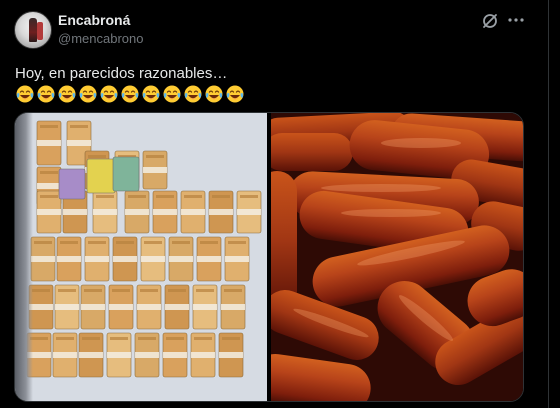 The width and height of the screenshot is (560, 408). I want to click on grok-icon, so click(490, 21).